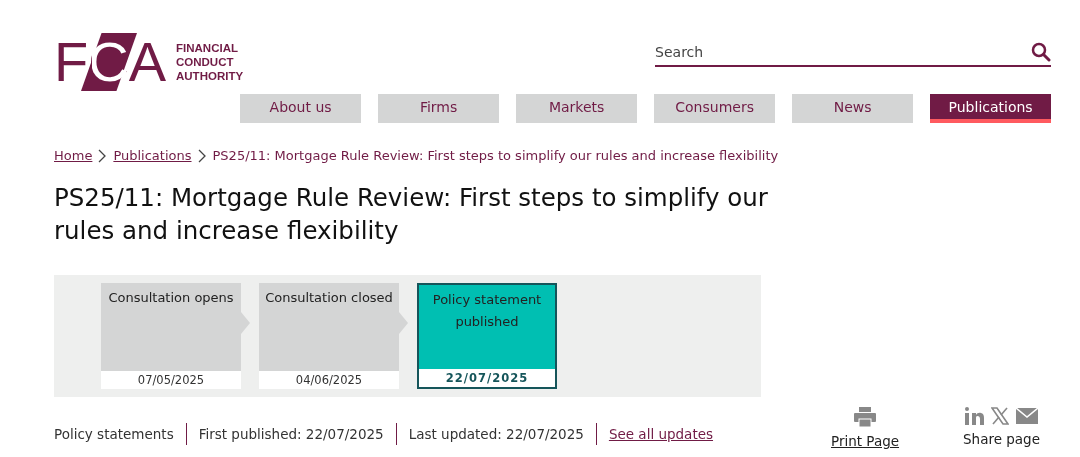 This screenshot has width=1080, height=457. I want to click on publication-type: Policy statements, so click(114, 434).